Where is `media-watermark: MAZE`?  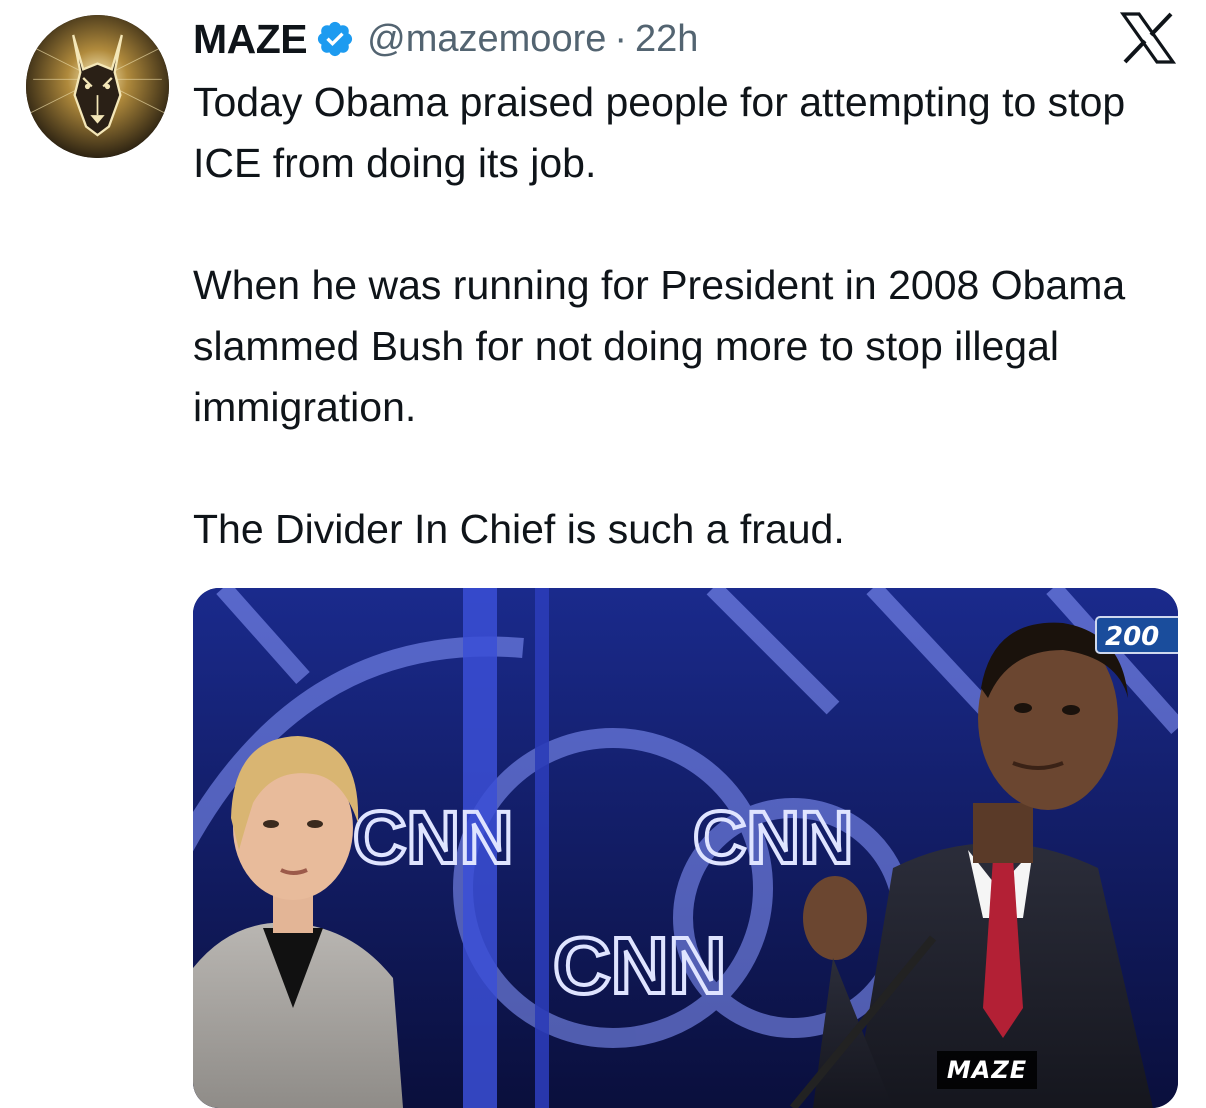
media-watermark: MAZE is located at coordinates (987, 1070).